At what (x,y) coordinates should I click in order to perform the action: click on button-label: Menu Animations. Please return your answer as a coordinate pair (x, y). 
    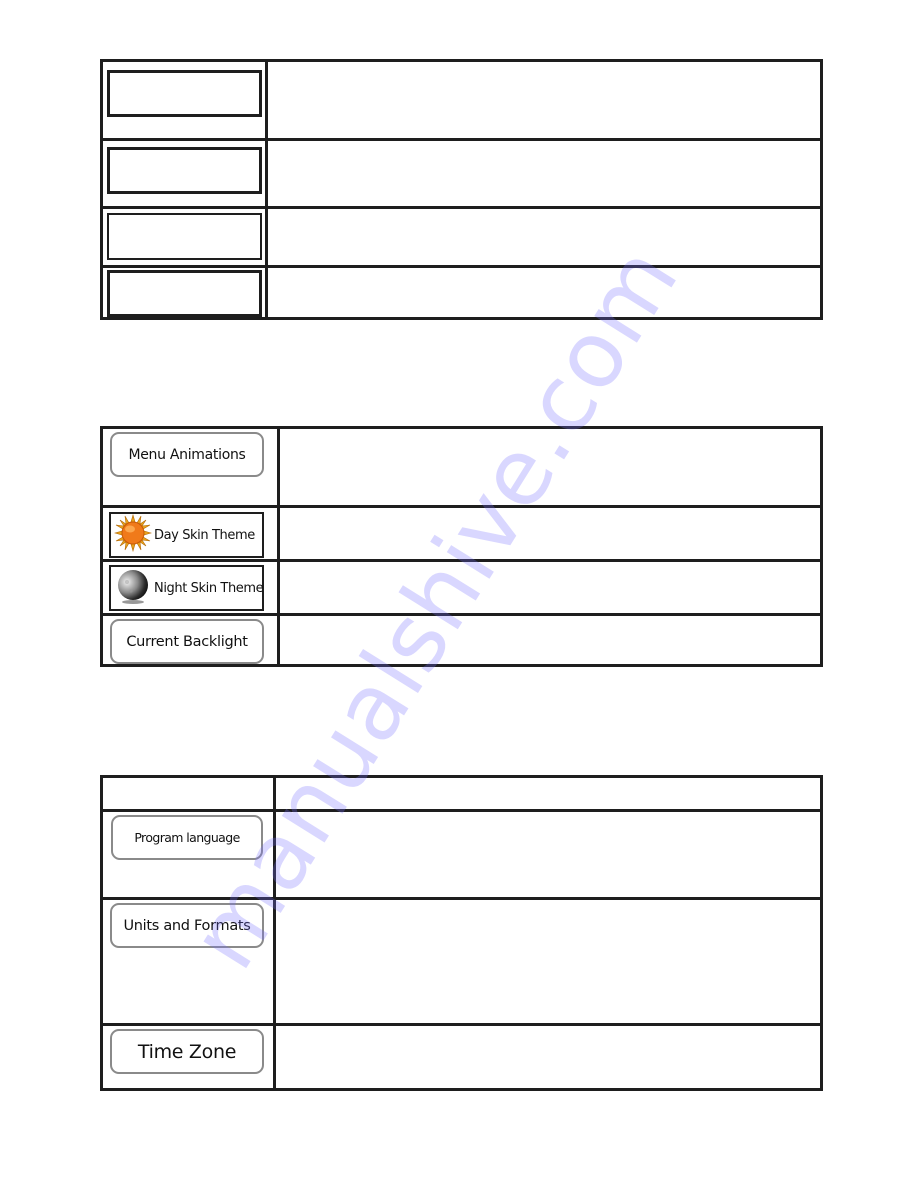
    Looking at the image, I should click on (187, 454).